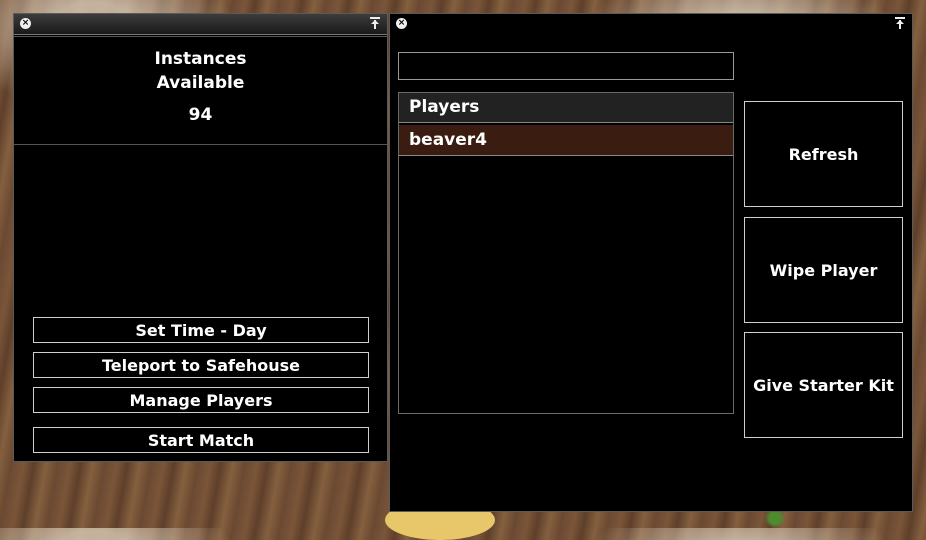 The width and height of the screenshot is (926, 540). I want to click on players-panel-titlebar: ×, so click(651, 24).